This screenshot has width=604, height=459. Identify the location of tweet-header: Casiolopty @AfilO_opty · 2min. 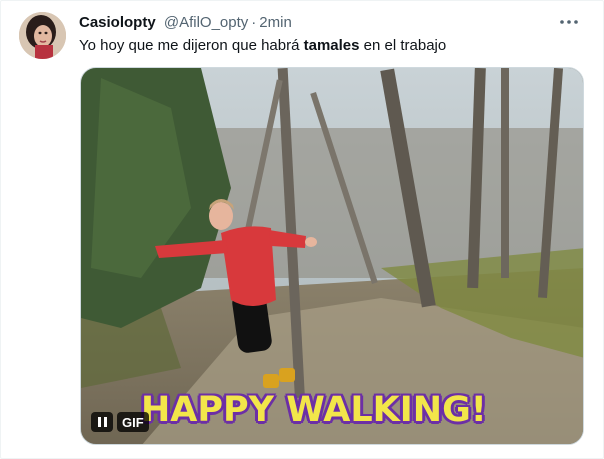
(185, 23).